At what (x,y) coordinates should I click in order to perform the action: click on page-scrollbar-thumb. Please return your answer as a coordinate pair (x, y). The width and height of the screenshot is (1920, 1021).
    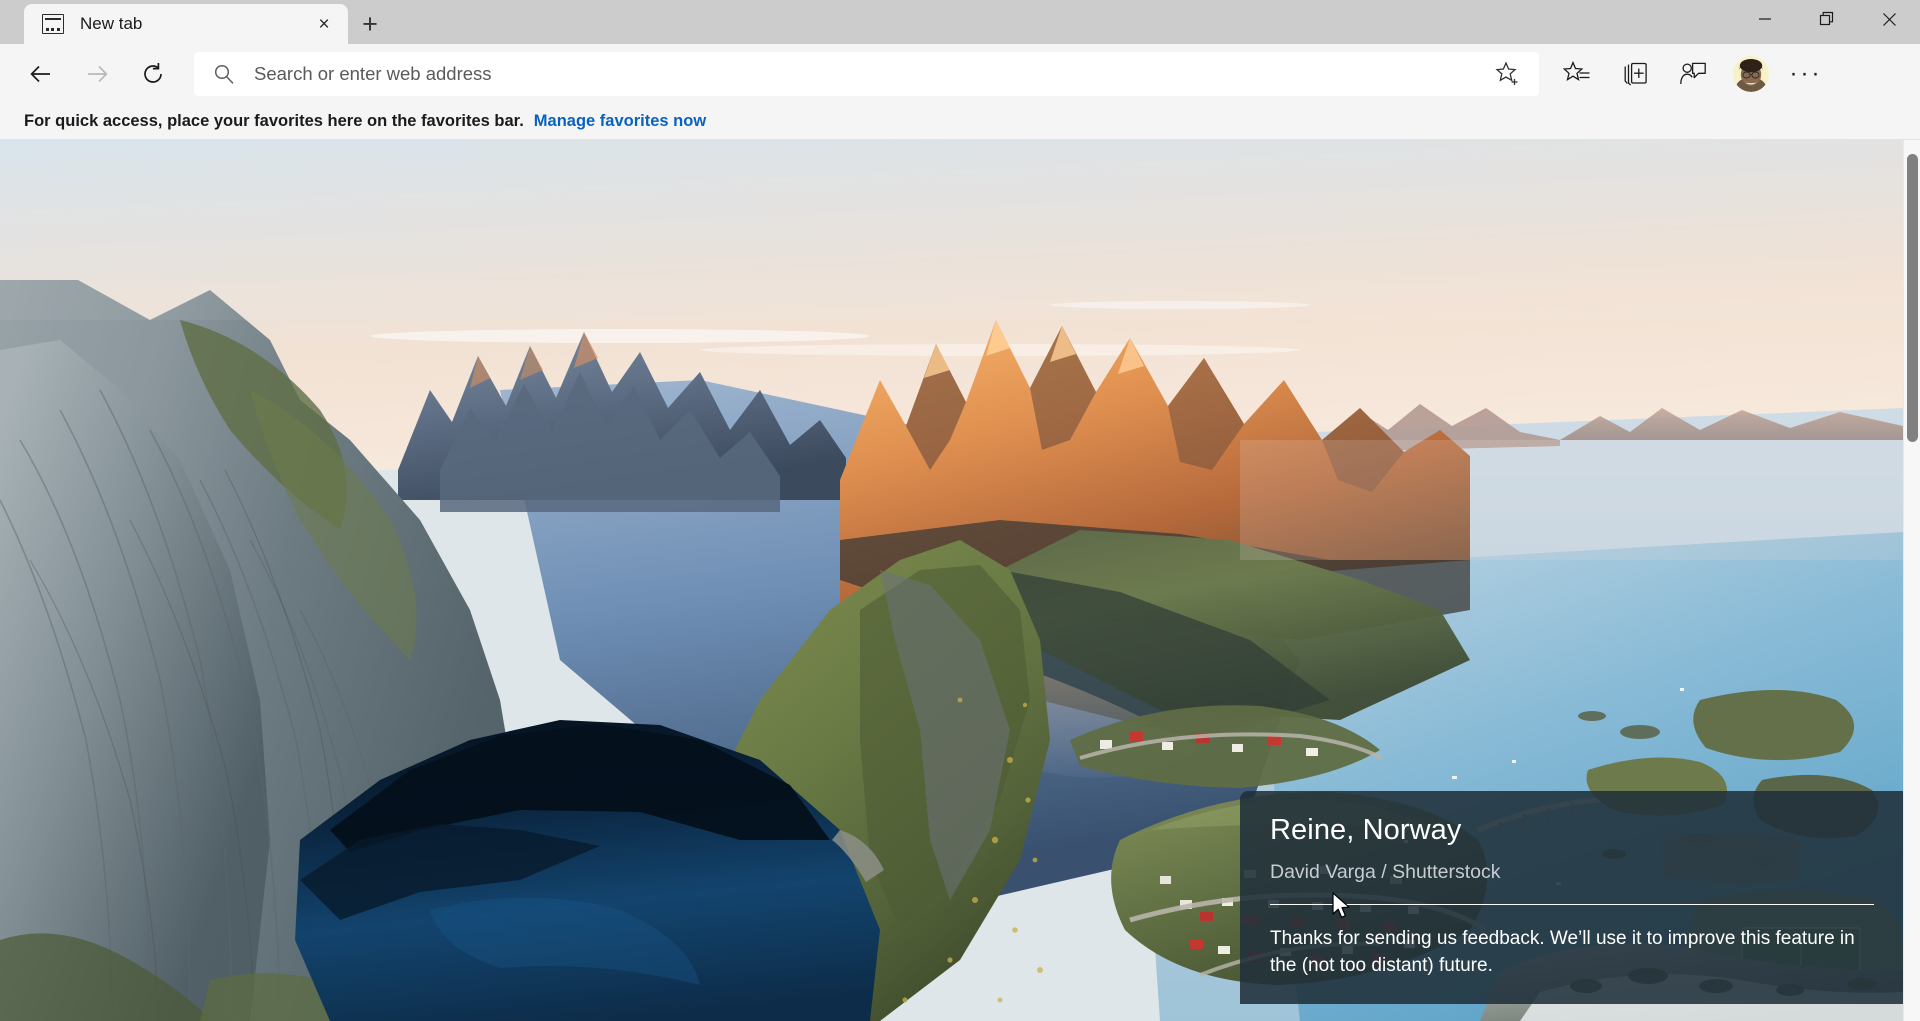
    Looking at the image, I should click on (1912, 298).